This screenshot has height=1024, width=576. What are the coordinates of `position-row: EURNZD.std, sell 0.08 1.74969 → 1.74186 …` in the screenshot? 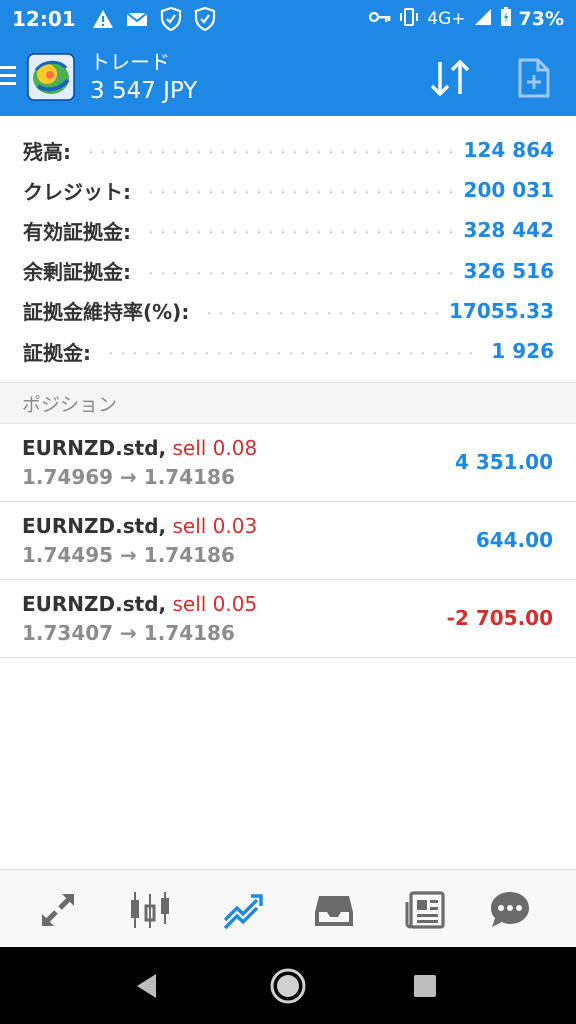 It's located at (288, 463).